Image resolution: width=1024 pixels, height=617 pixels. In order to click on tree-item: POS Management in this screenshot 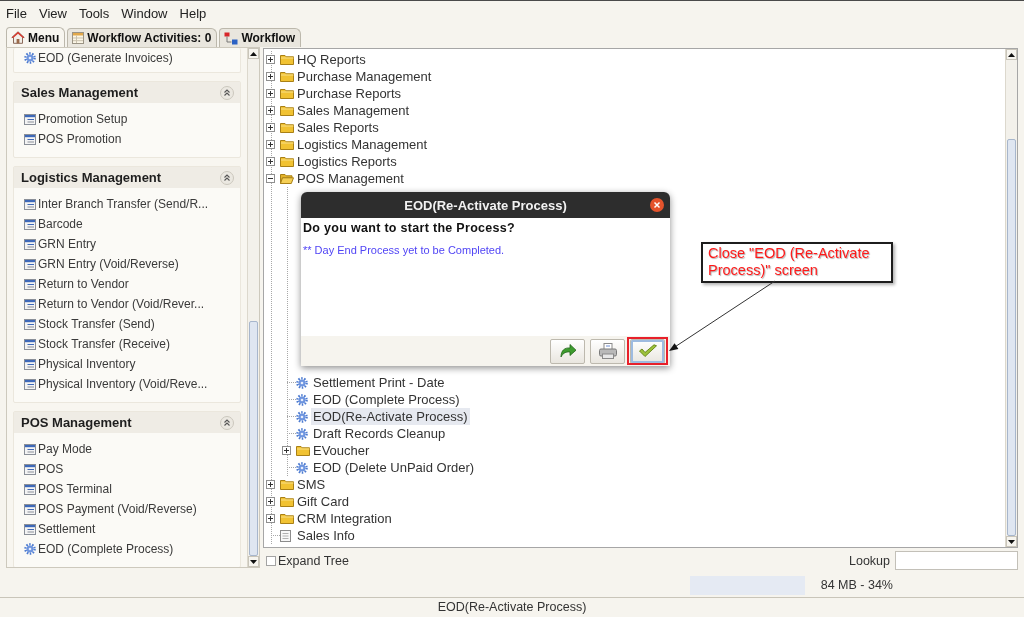, I will do `click(350, 178)`.